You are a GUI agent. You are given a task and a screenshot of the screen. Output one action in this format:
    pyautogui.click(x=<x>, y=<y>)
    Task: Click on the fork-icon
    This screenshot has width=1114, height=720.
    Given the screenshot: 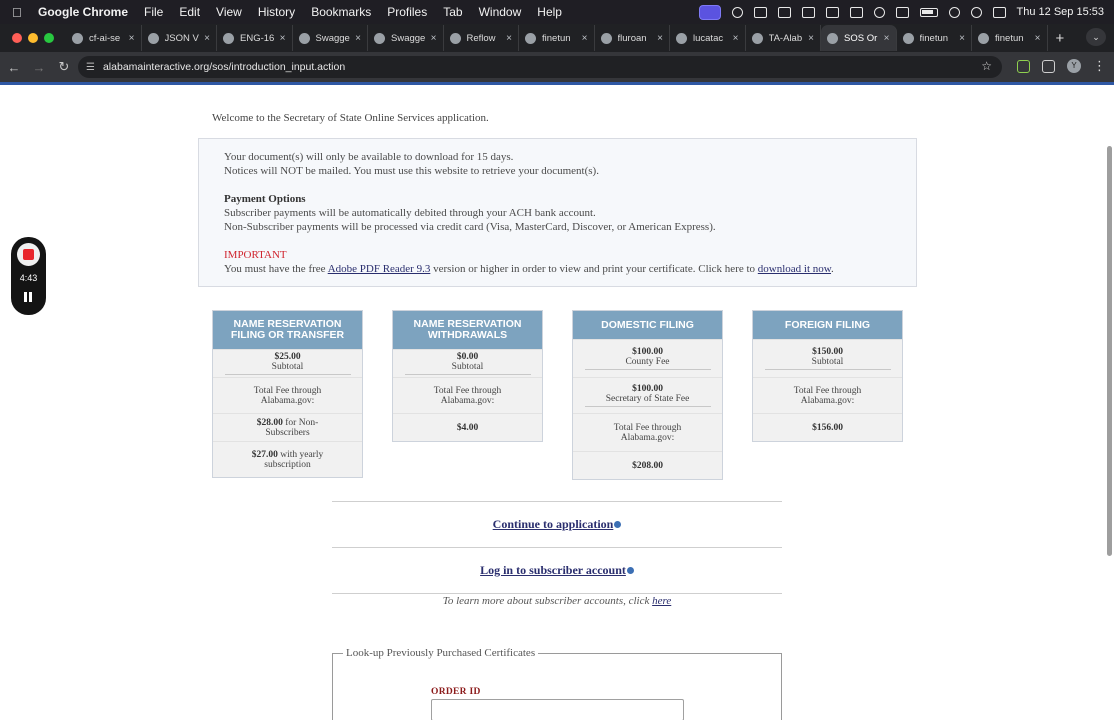 What is the action you would take?
    pyautogui.click(x=856, y=12)
    